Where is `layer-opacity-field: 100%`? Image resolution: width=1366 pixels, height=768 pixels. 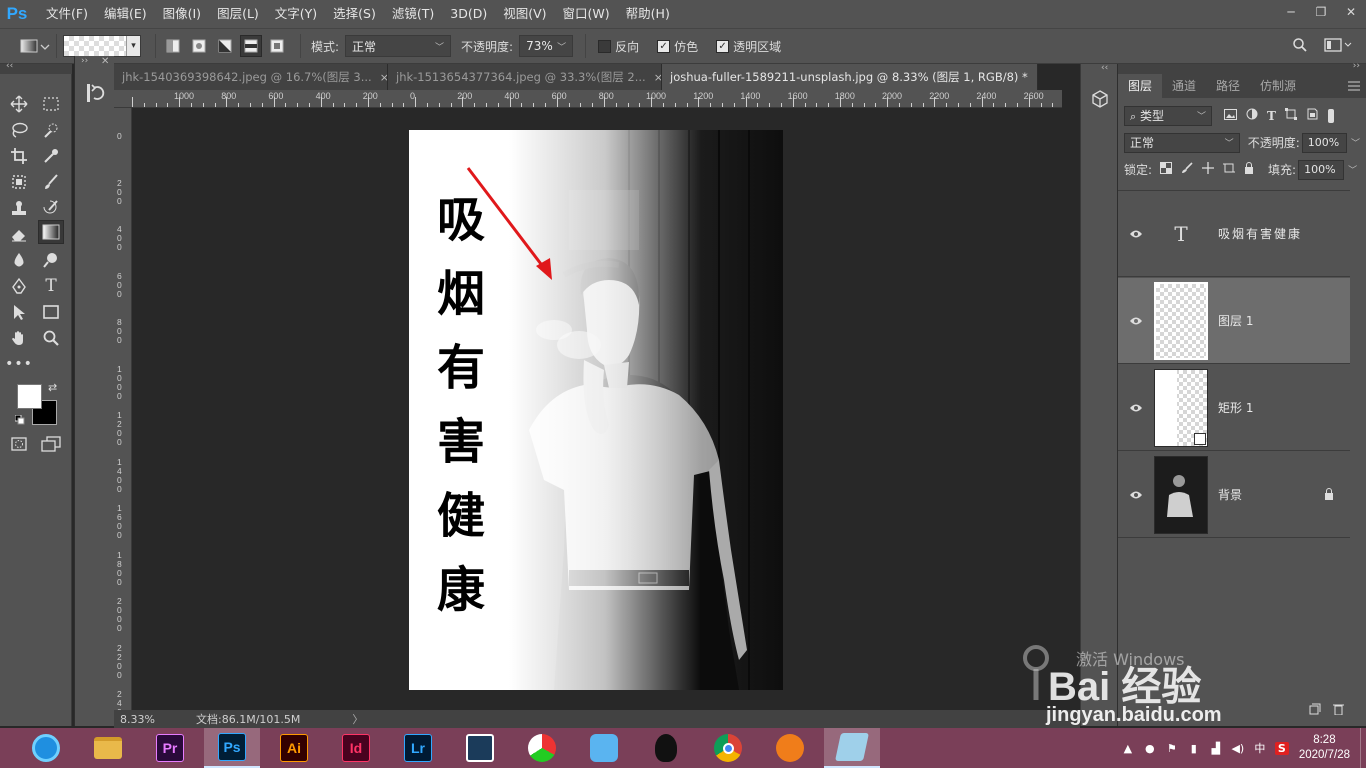 layer-opacity-field: 100% is located at coordinates (1324, 142).